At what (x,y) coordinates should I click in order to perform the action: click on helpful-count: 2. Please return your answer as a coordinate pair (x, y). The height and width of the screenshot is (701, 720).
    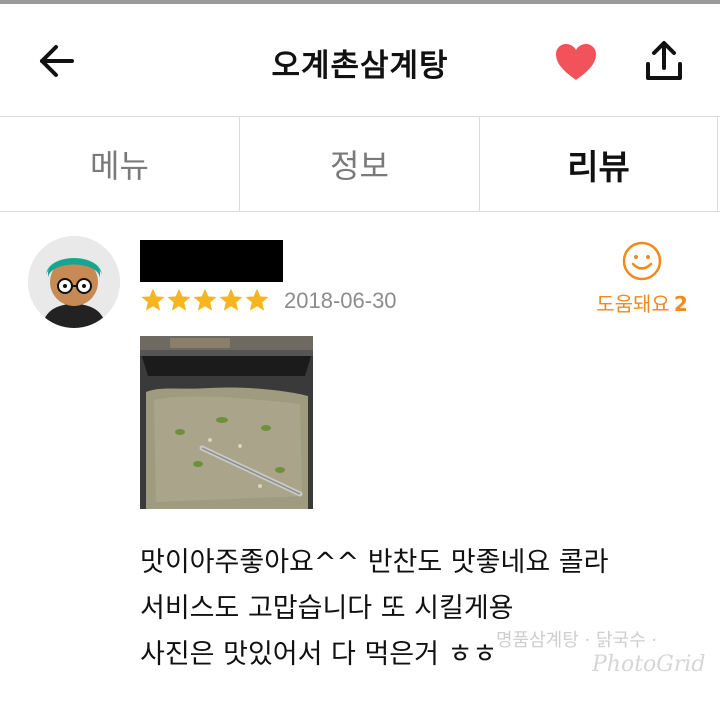
    Looking at the image, I should click on (680, 304).